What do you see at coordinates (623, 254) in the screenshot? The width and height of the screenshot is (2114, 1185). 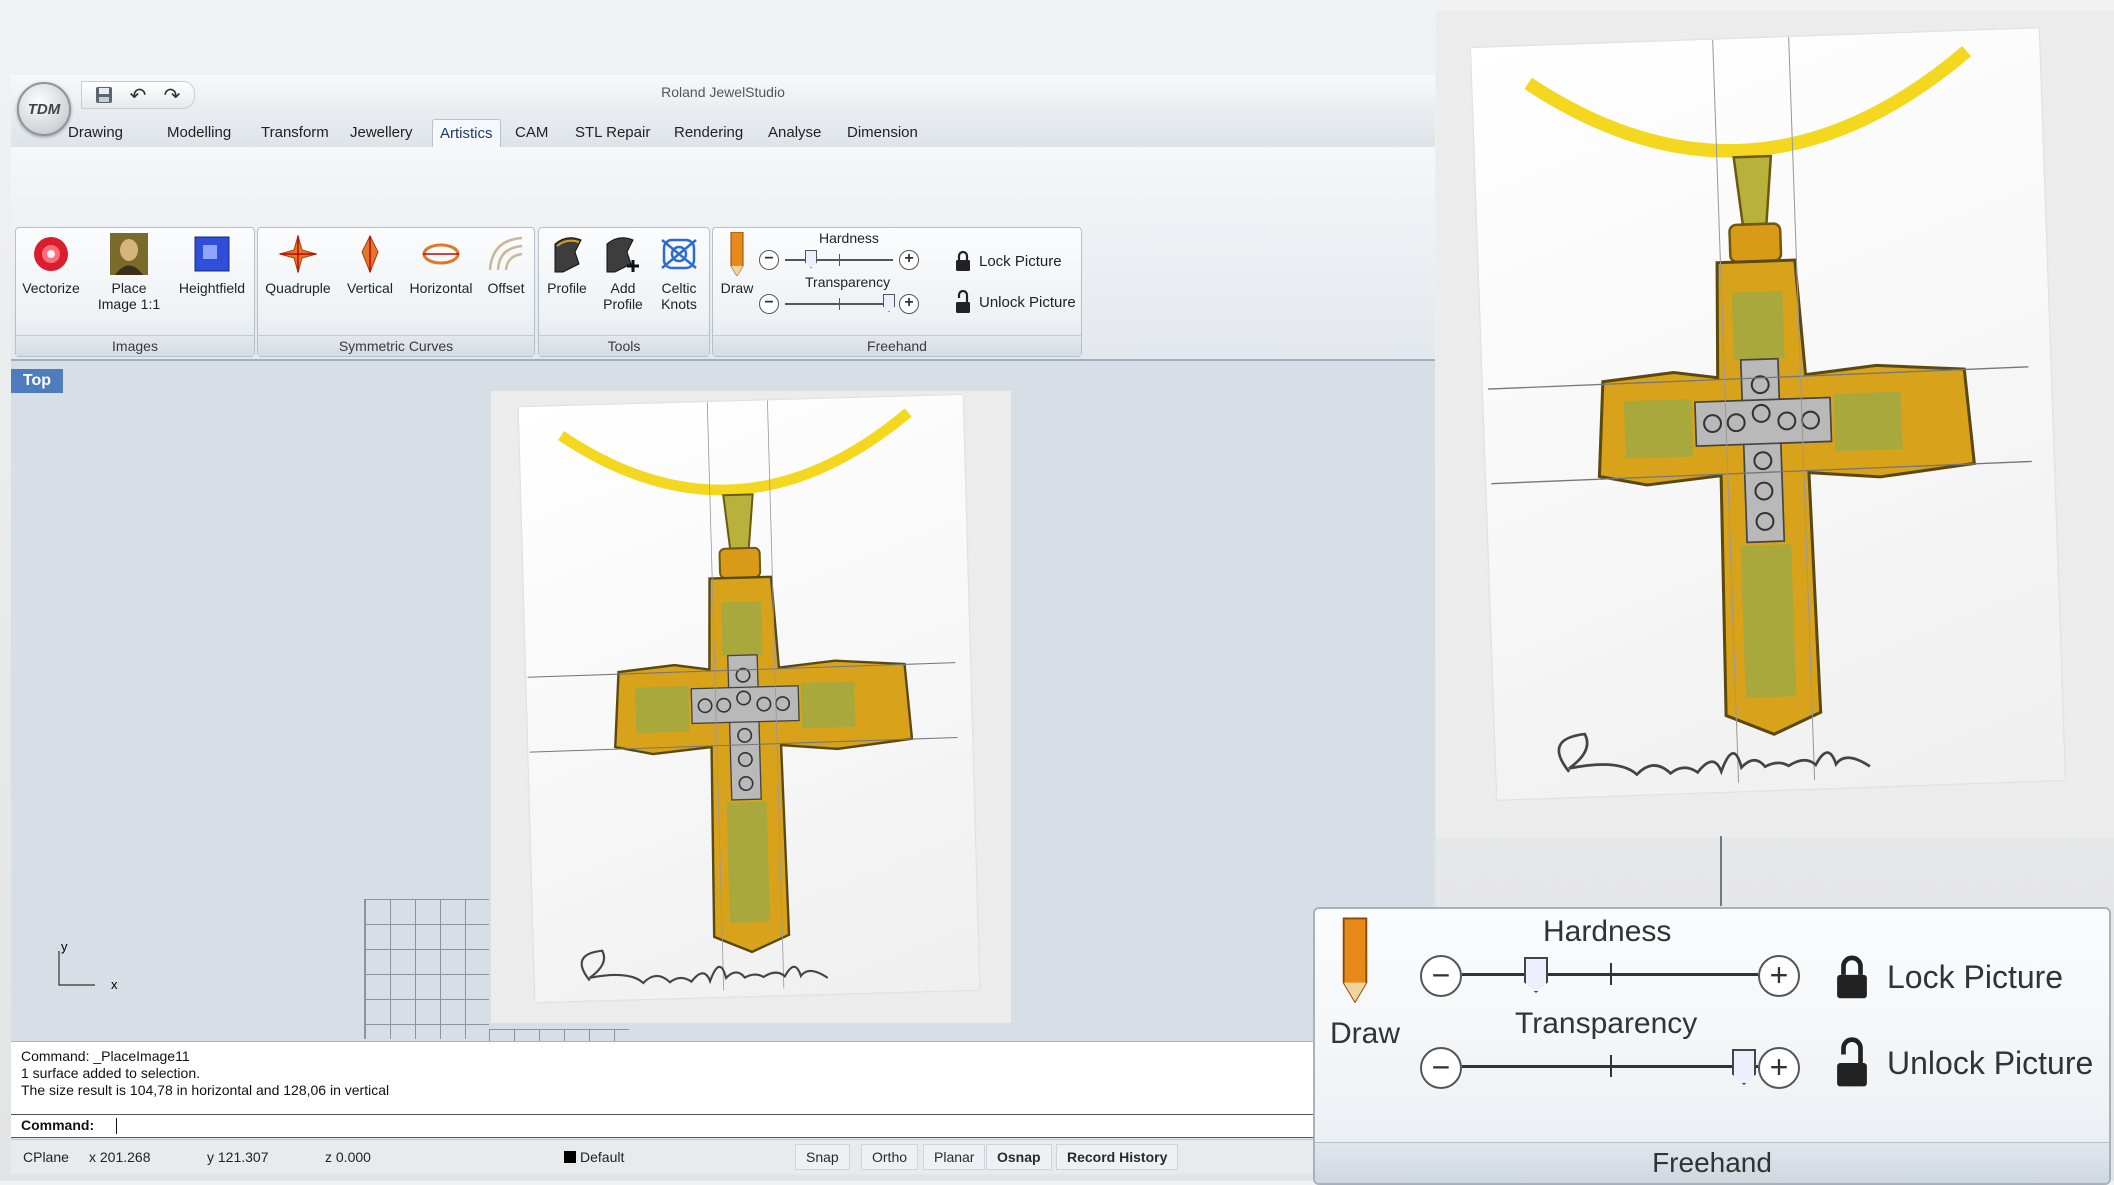 I see `add-profile-icon` at bounding box center [623, 254].